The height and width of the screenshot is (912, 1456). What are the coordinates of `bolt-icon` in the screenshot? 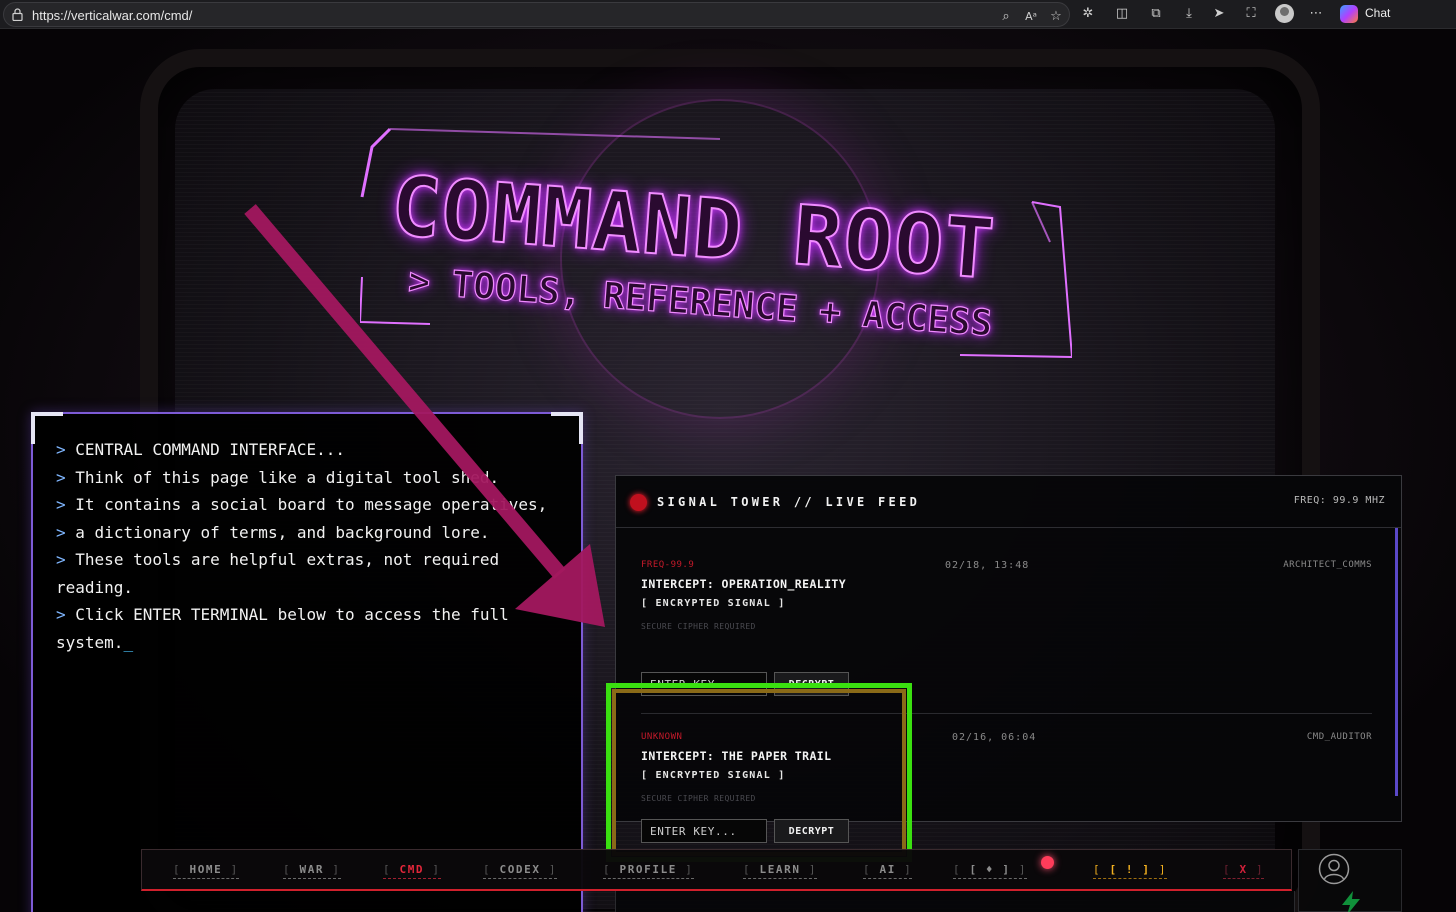 It's located at (1351, 901).